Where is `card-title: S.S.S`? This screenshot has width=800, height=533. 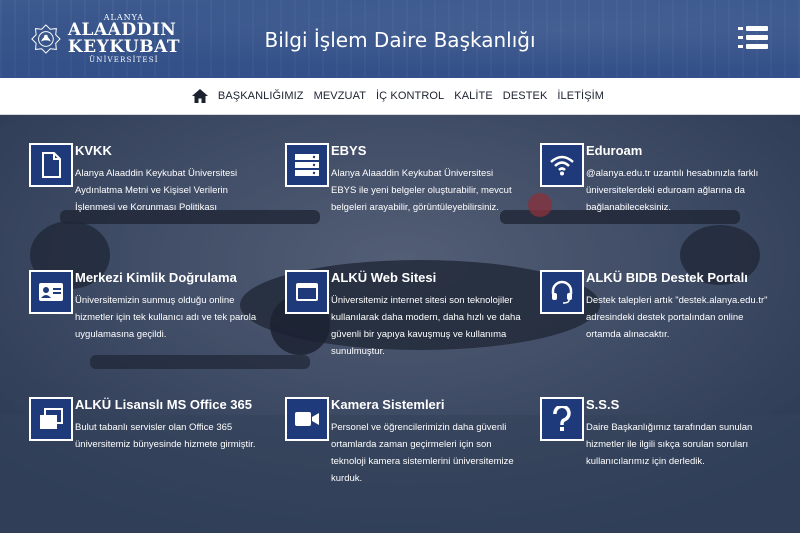
card-title: S.S.S is located at coordinates (602, 404).